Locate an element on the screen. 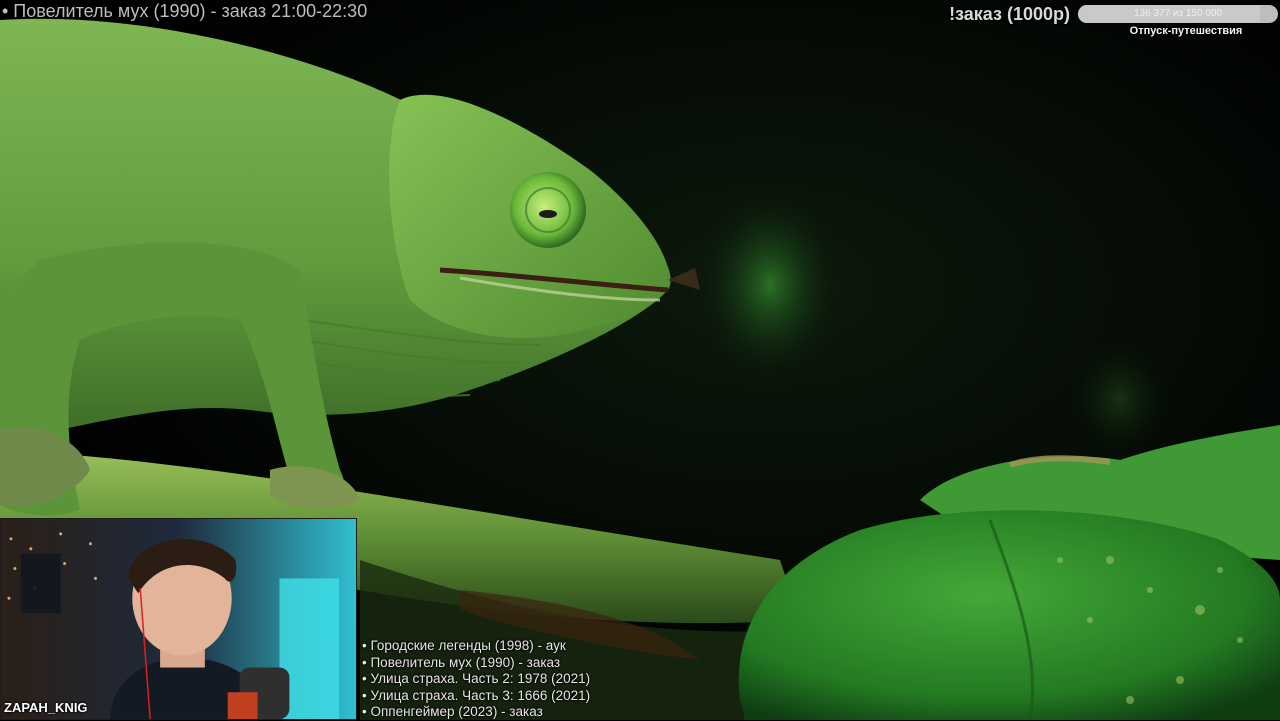 Image resolution: width=1280 pixels, height=721 pixels. streamer-name: ZAPAH_KNIG is located at coordinates (46, 707).